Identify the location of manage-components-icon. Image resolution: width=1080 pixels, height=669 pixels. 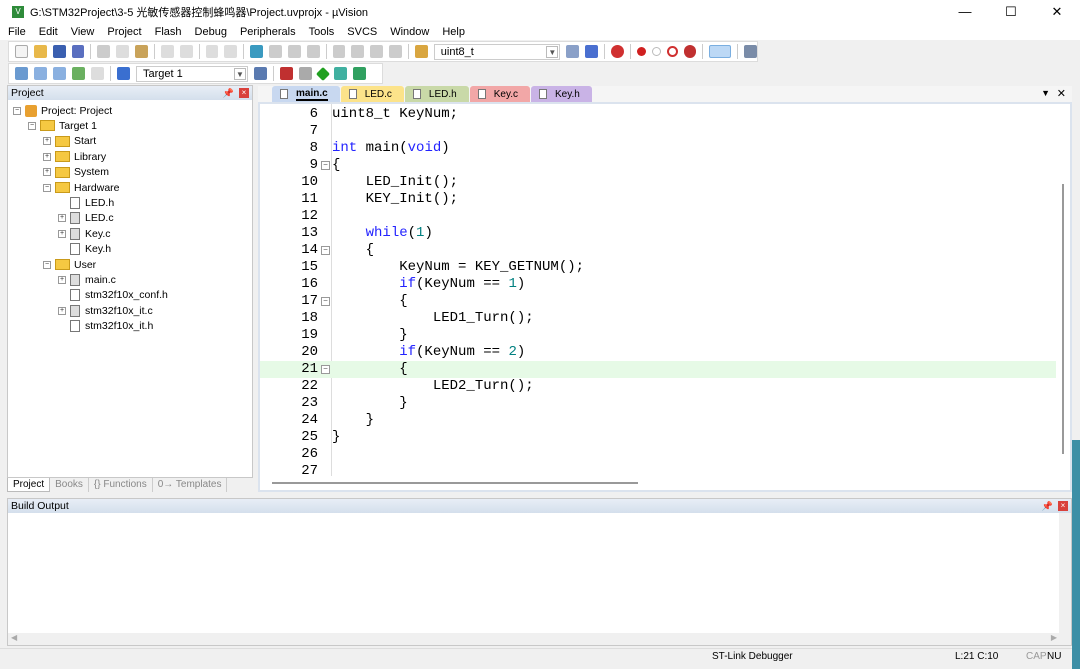
(286, 73).